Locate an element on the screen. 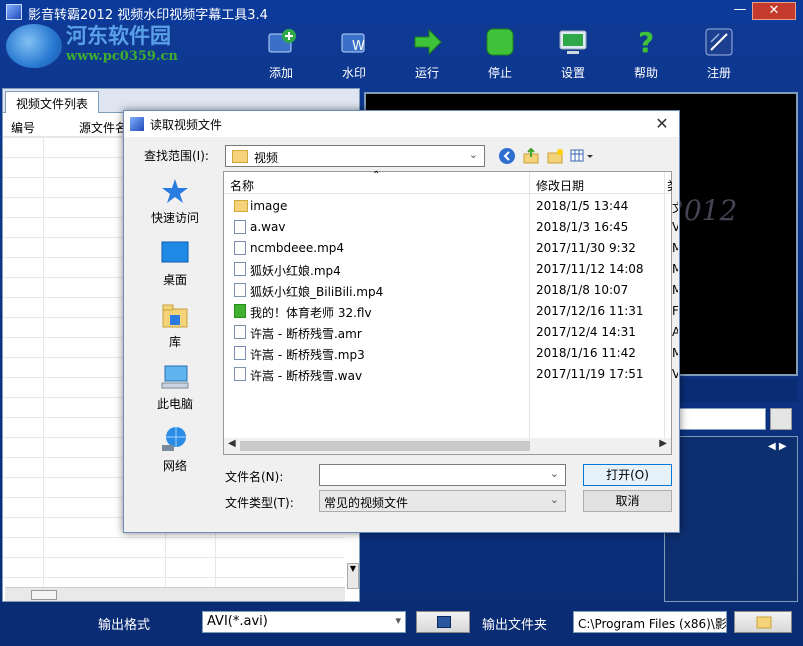  file-date: 2017/12/16 11:31 is located at coordinates (590, 311).